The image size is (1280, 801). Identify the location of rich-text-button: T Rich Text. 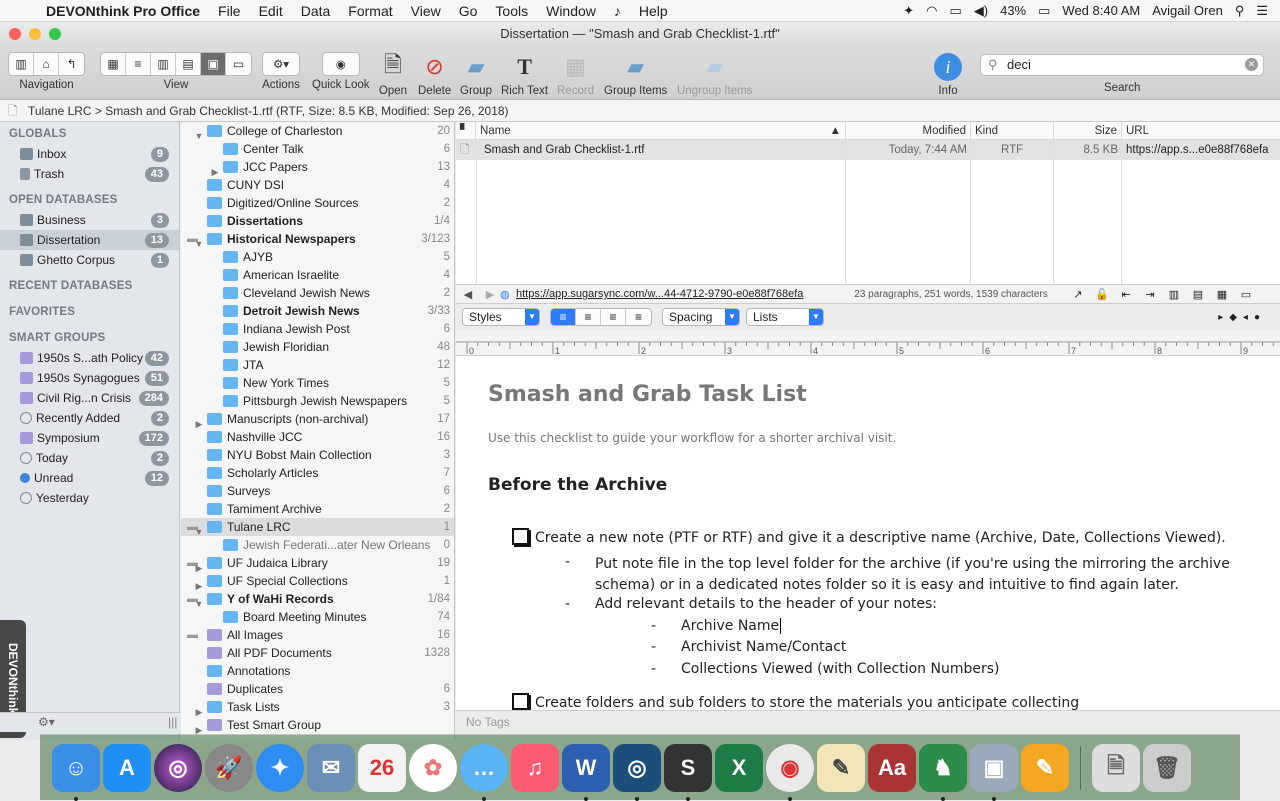
(524, 74).